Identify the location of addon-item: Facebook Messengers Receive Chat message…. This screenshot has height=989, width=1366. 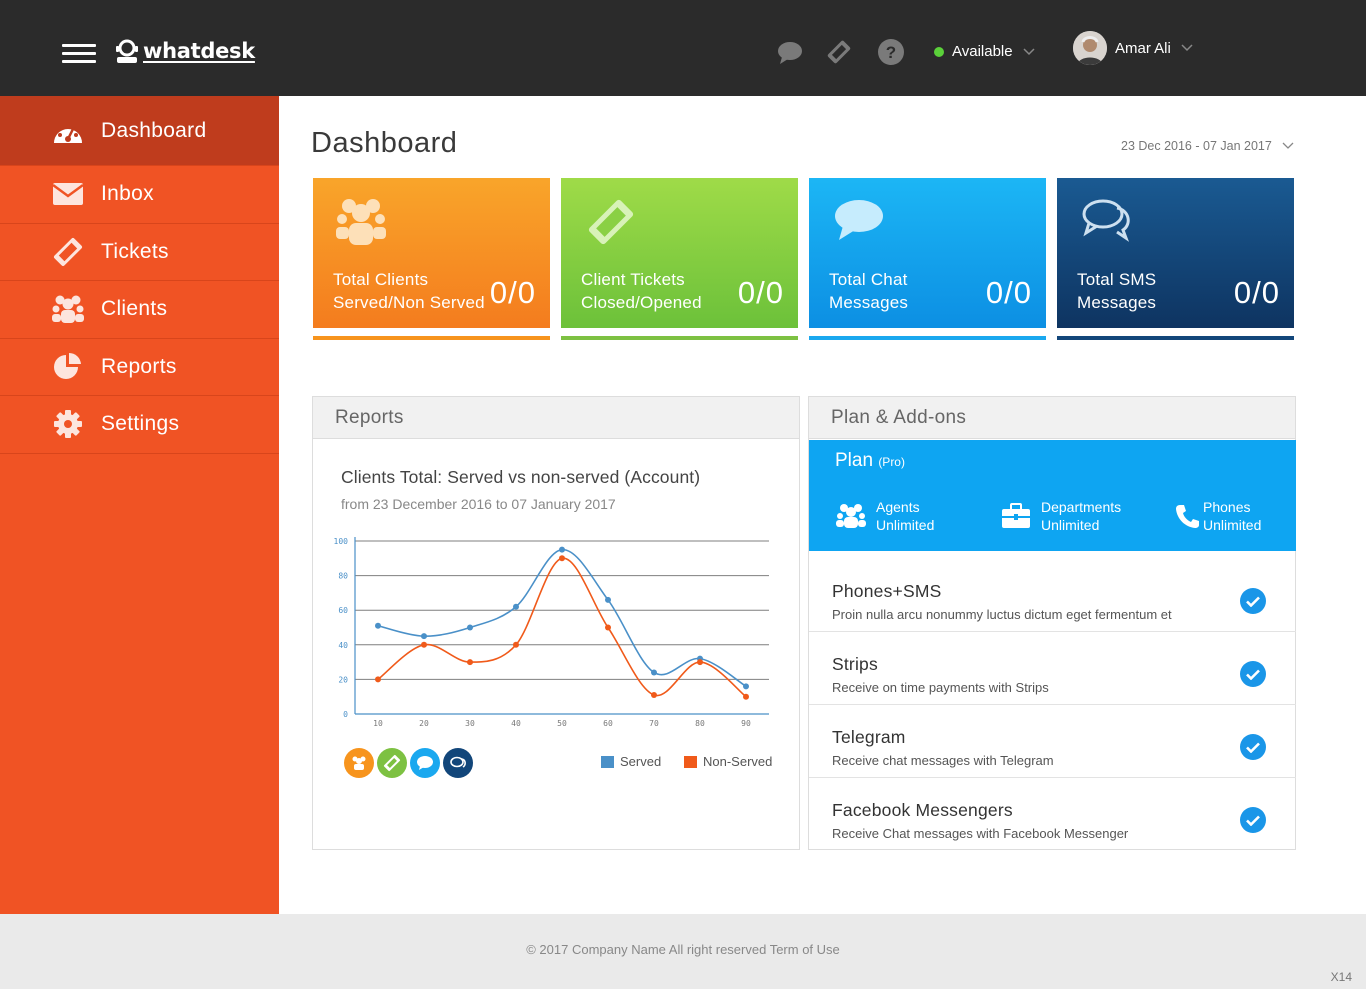
(1052, 814).